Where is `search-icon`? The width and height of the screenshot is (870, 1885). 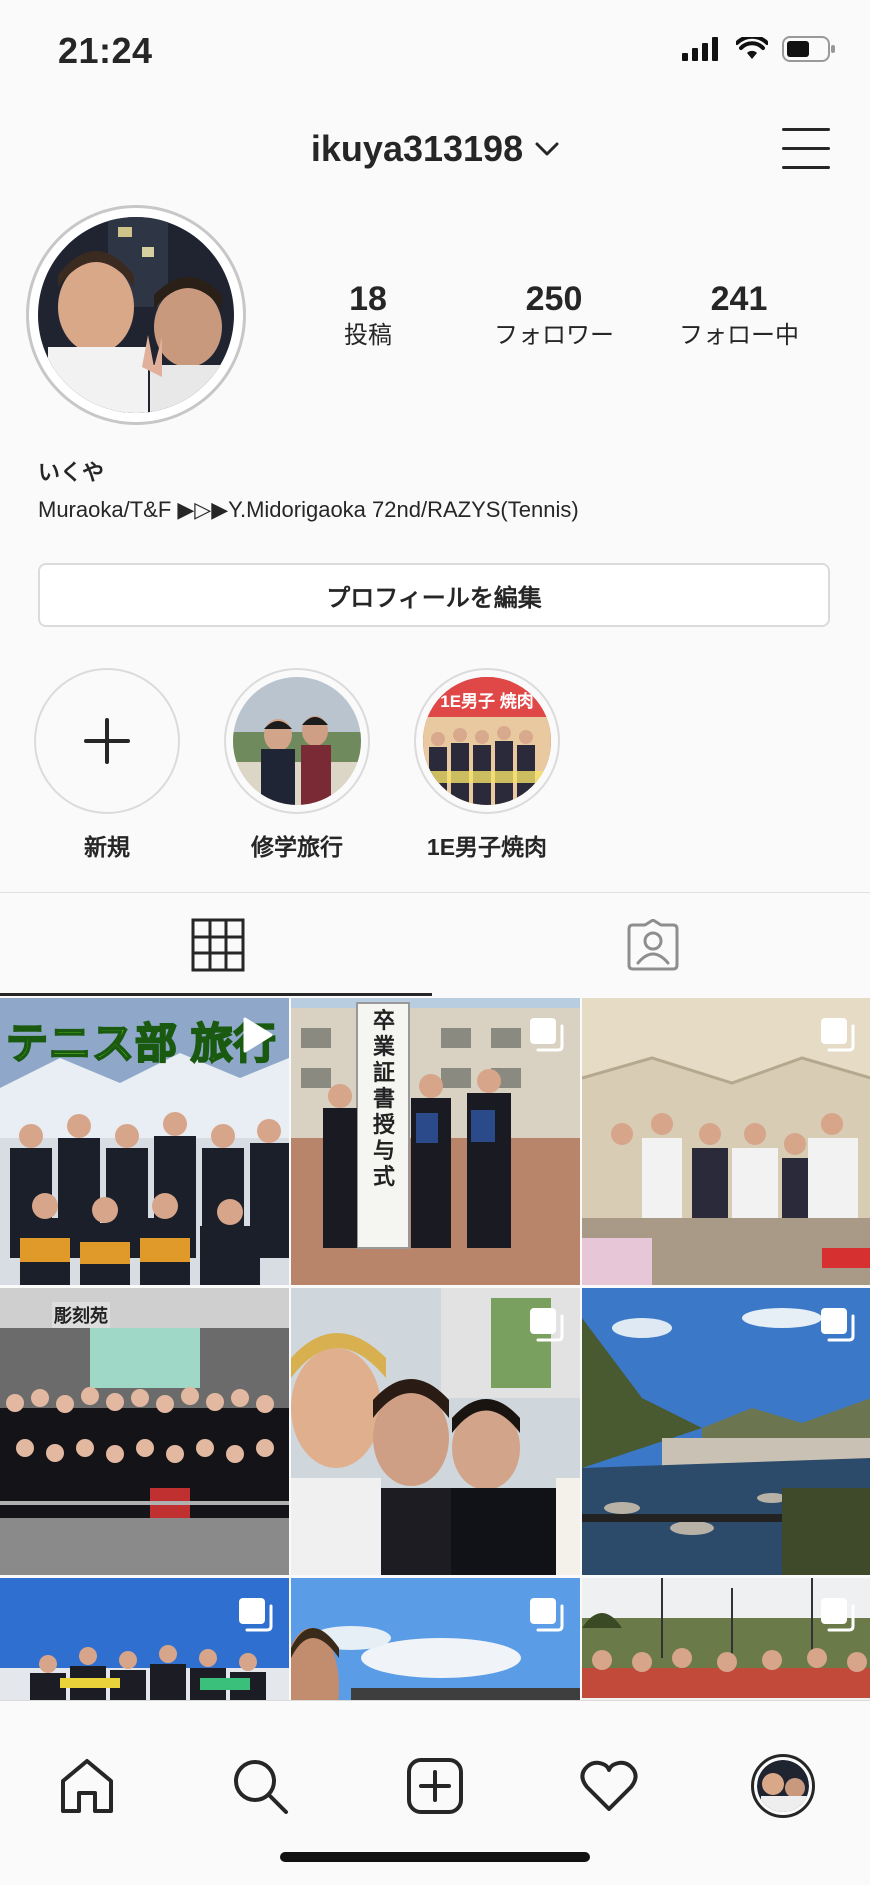 search-icon is located at coordinates (261, 1787).